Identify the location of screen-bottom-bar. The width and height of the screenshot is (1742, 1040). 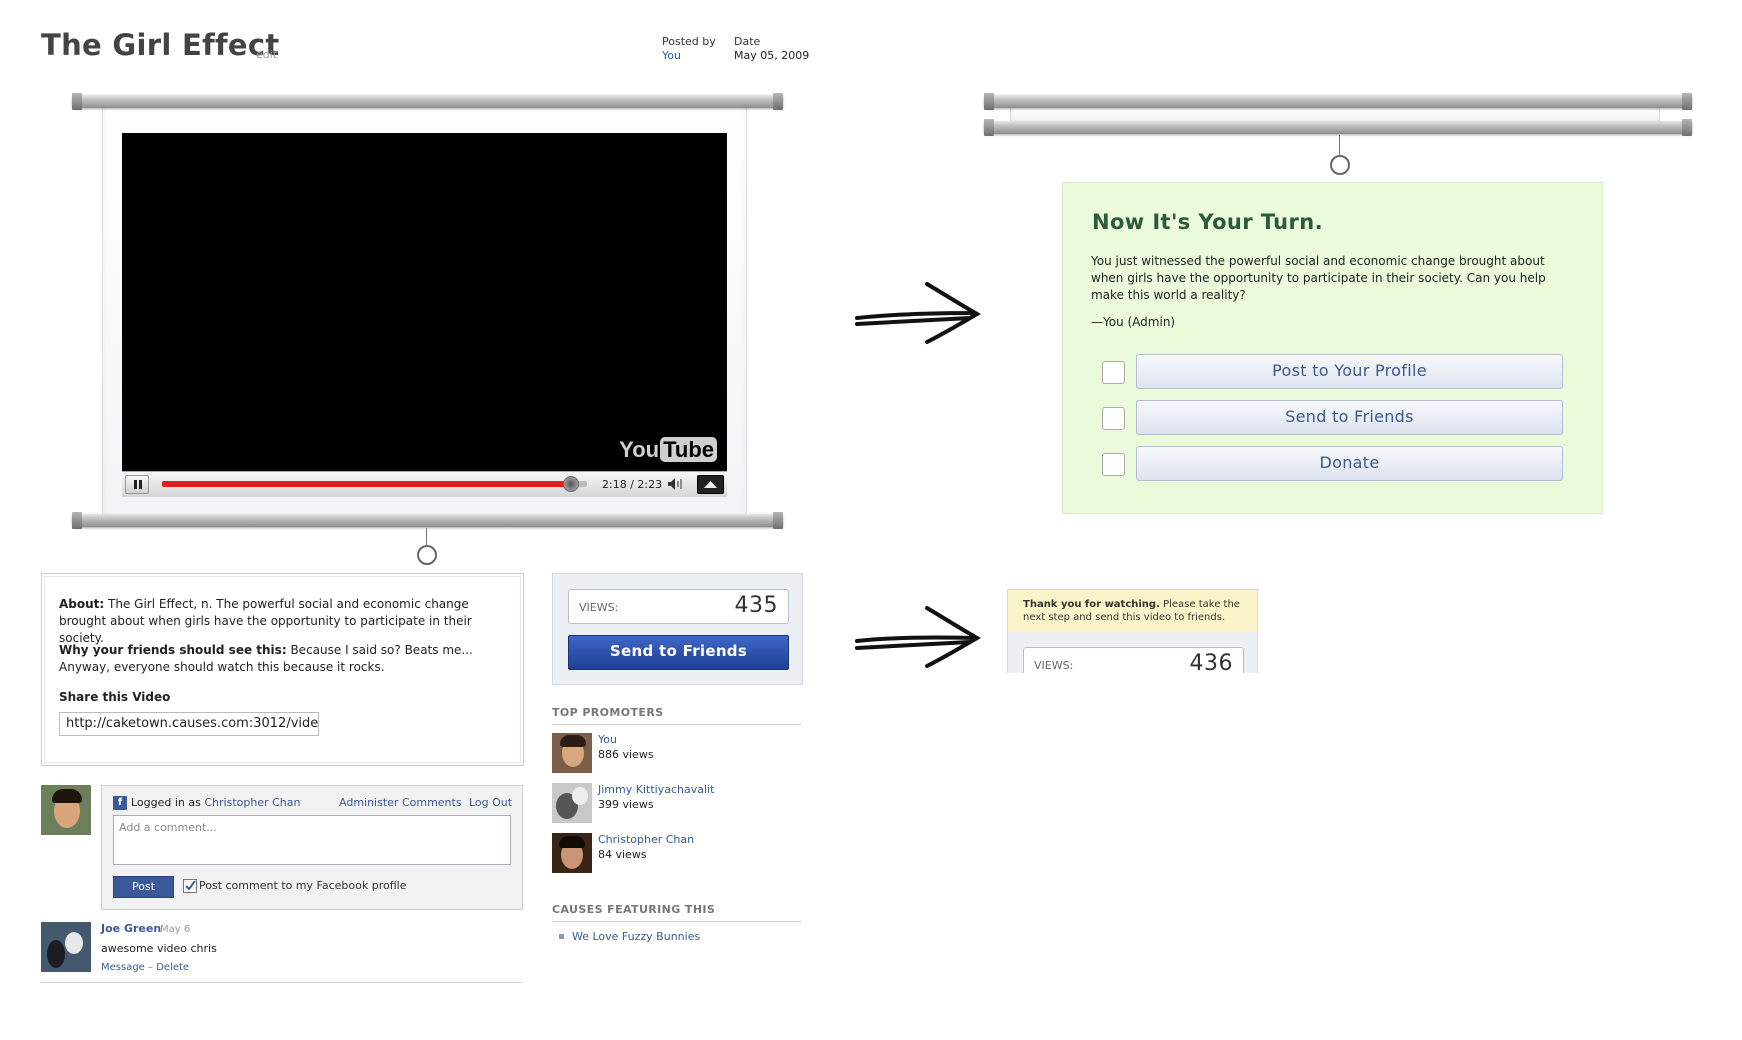
(427, 520).